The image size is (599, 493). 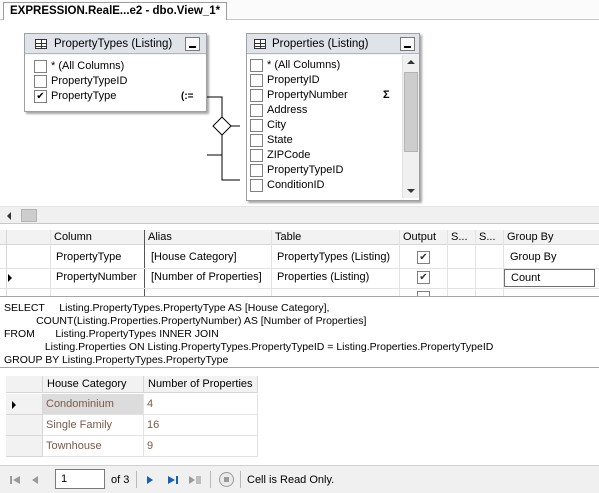 What do you see at coordinates (226, 479) in the screenshot?
I see `stop-icon` at bounding box center [226, 479].